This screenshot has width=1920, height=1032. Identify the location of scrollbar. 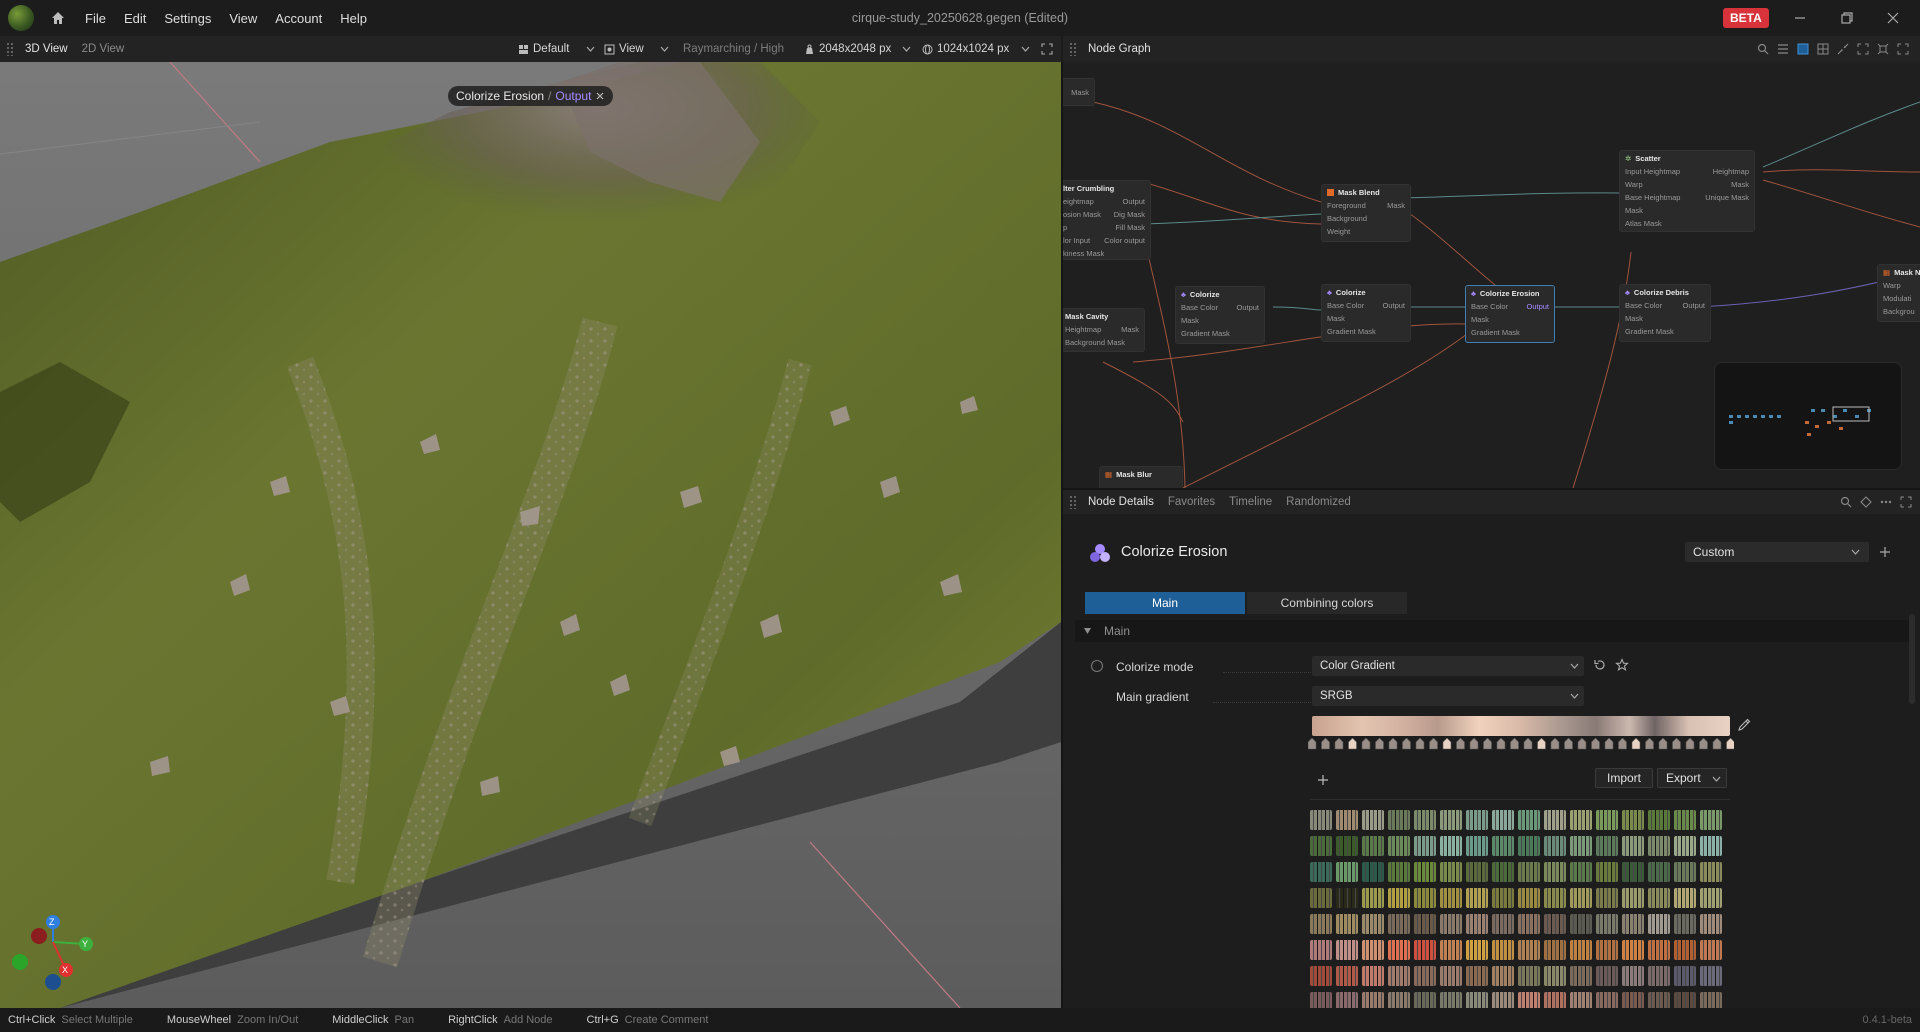
(1912, 659).